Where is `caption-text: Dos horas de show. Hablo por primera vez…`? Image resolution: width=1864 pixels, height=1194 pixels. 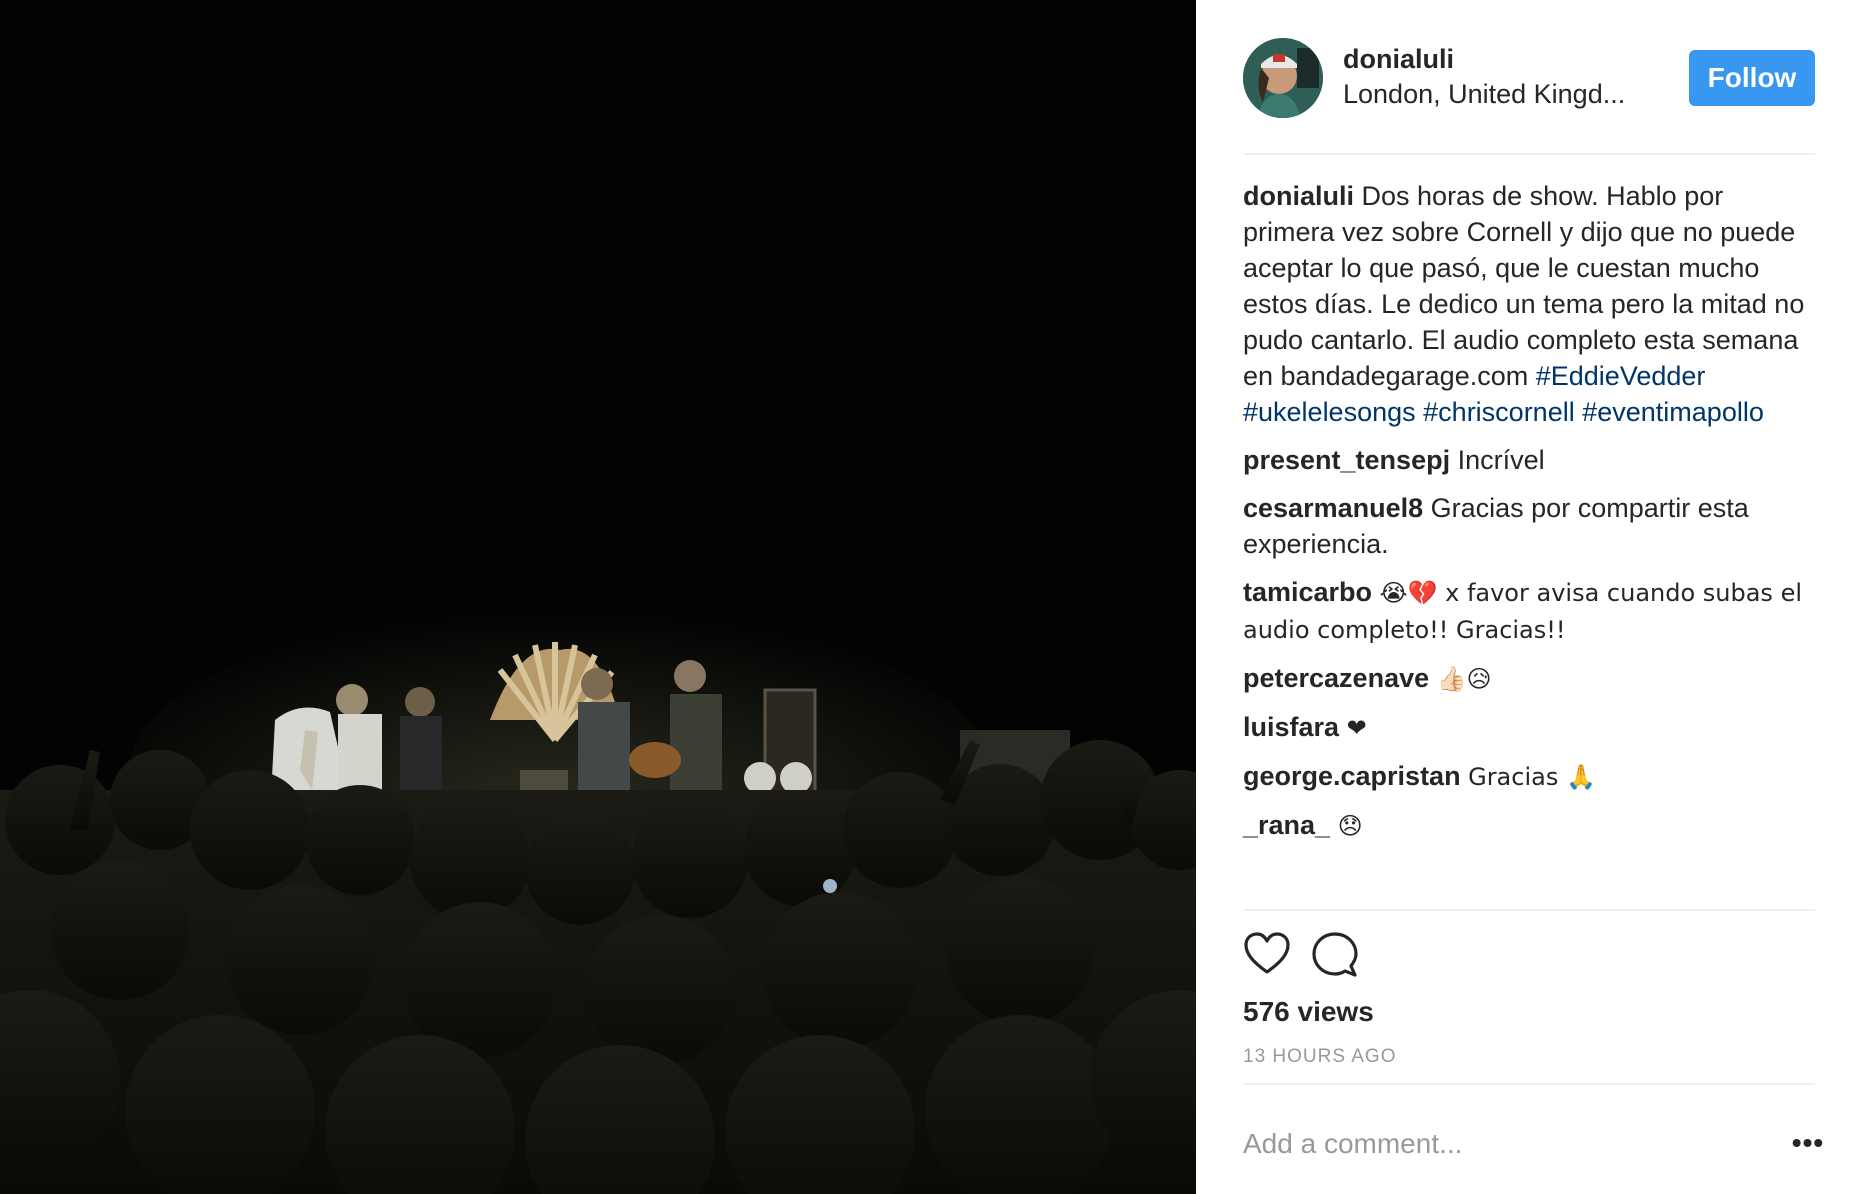
caption-text: Dos horas de show. Hablo por primera vez… is located at coordinates (1524, 286).